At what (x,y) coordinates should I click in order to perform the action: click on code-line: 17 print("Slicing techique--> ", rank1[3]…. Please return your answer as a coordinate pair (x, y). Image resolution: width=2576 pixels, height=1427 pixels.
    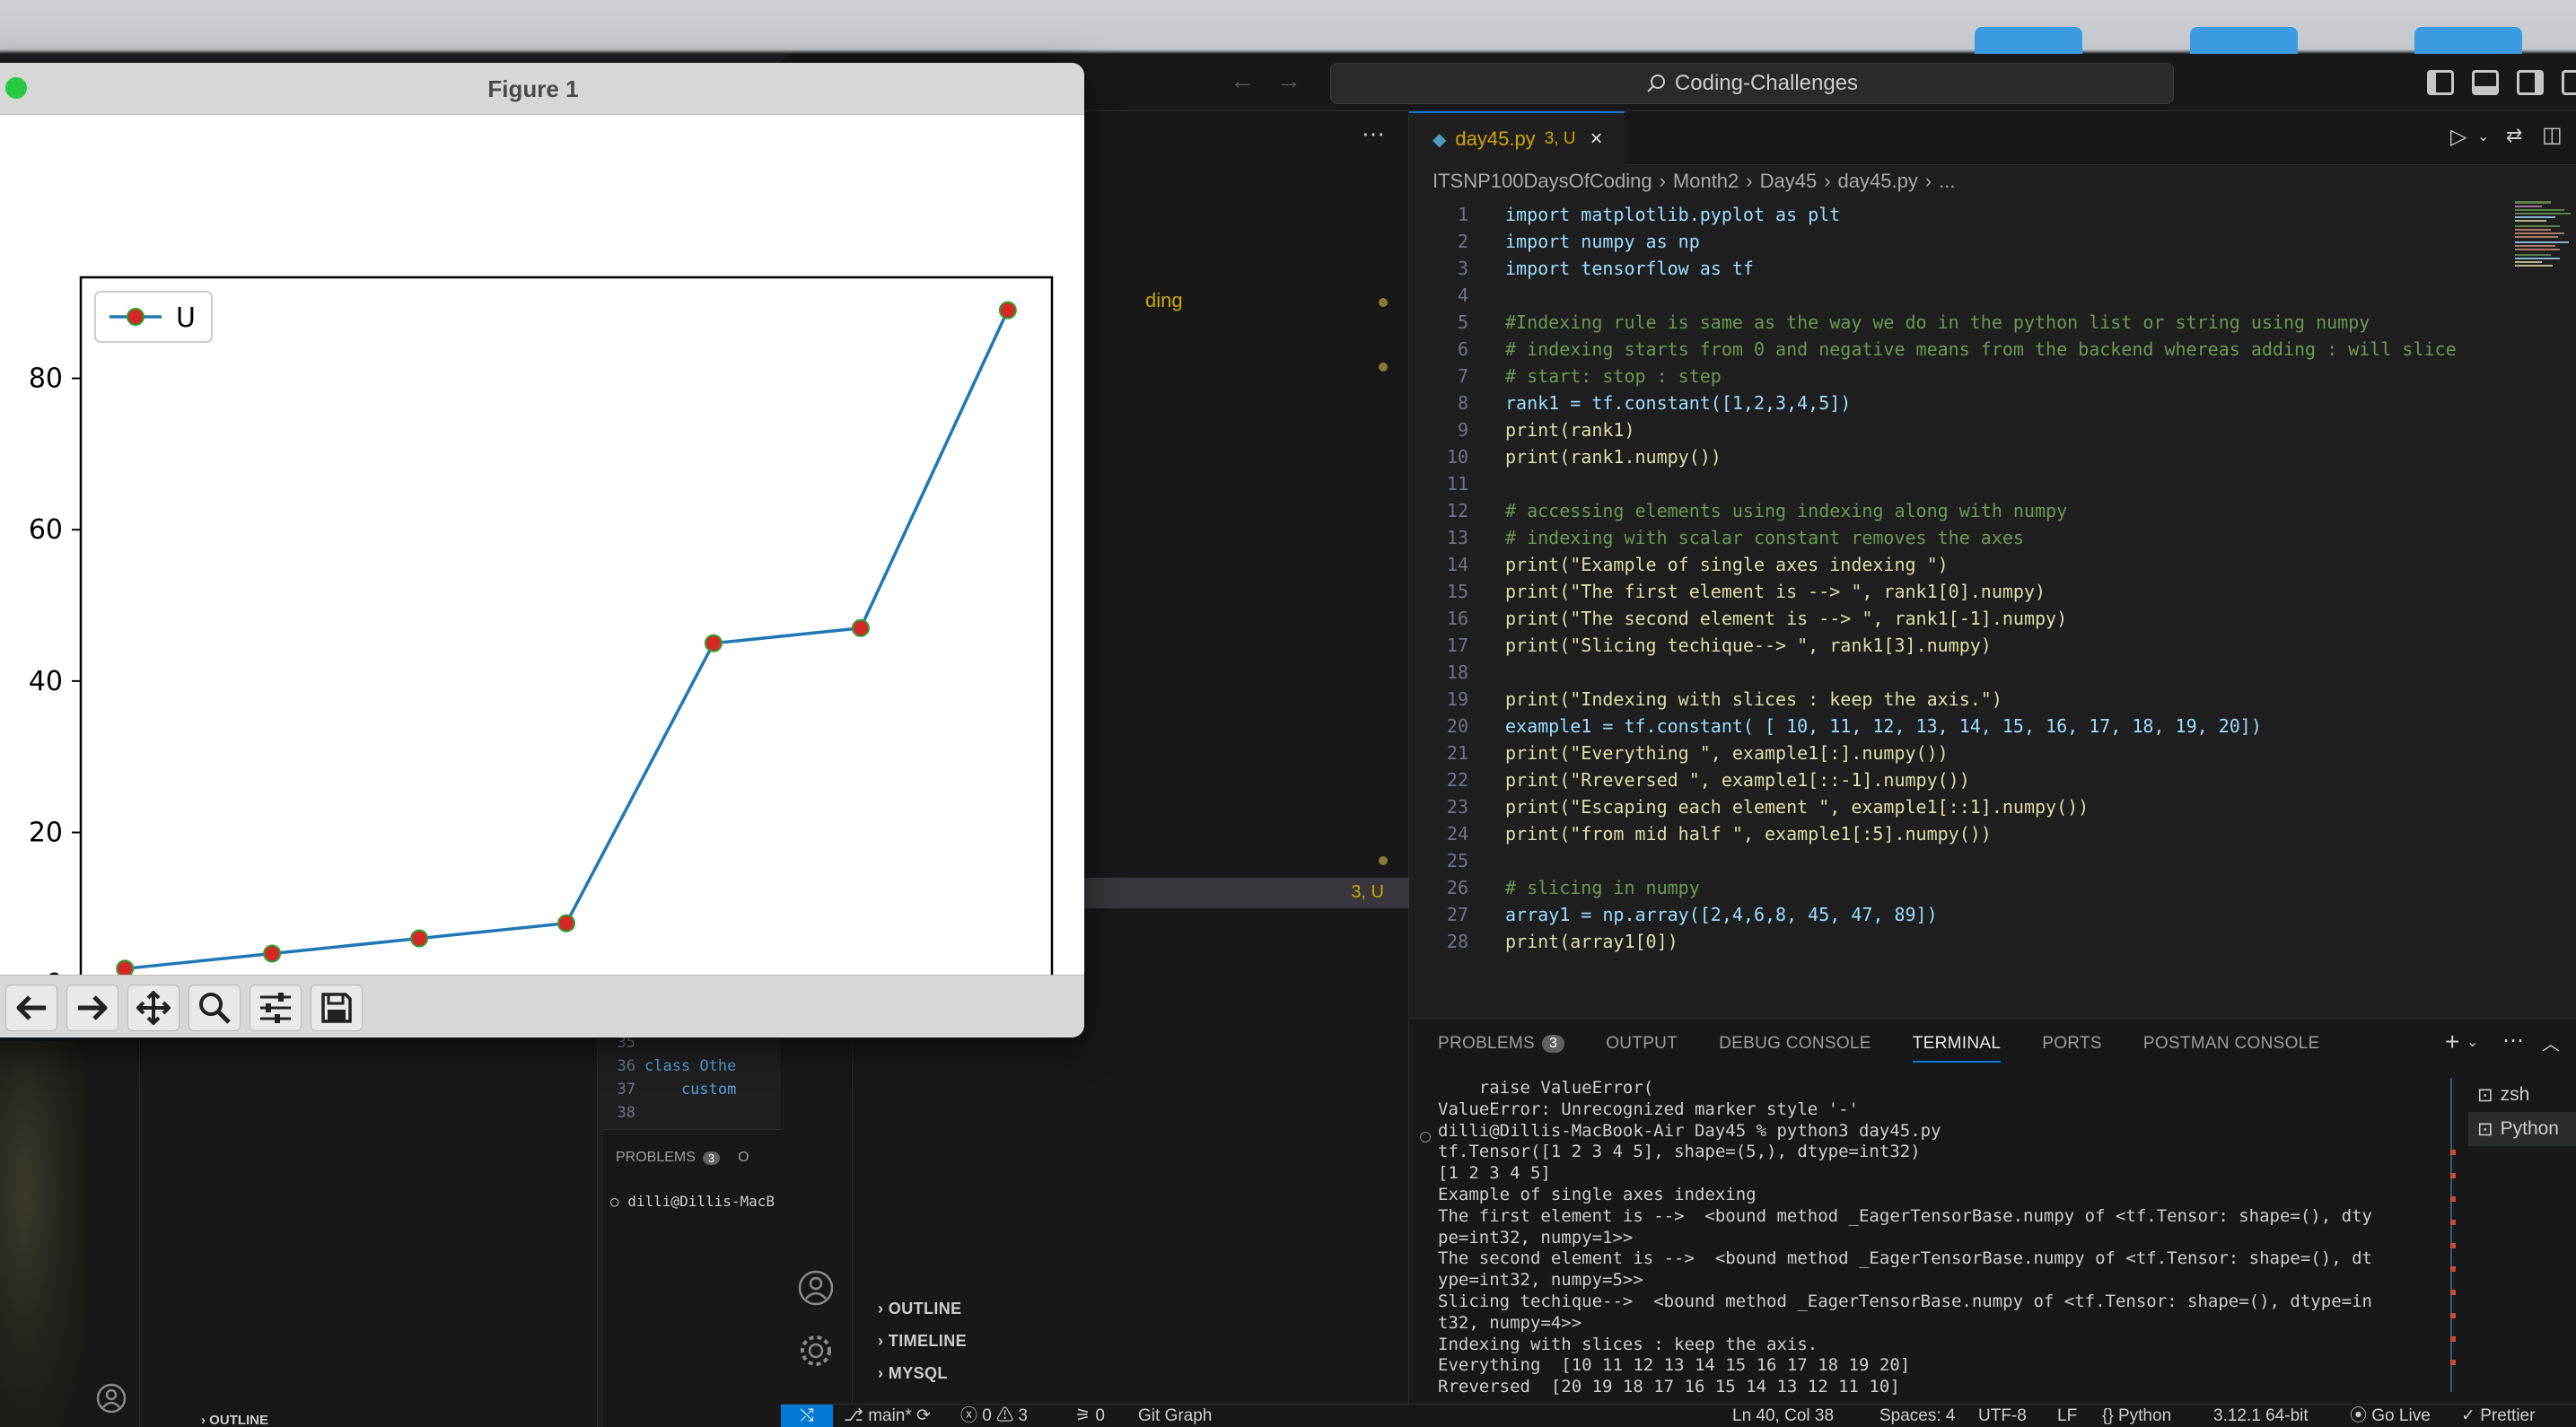
    Looking at the image, I should click on (1992, 645).